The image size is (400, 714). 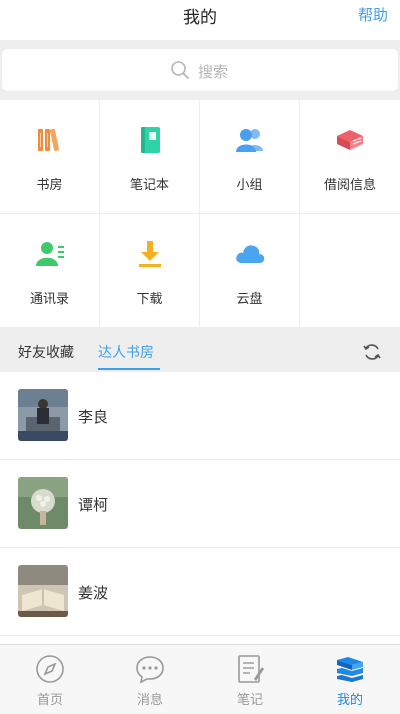 What do you see at coordinates (129, 369) in the screenshot?
I see `active-tab-indicator` at bounding box center [129, 369].